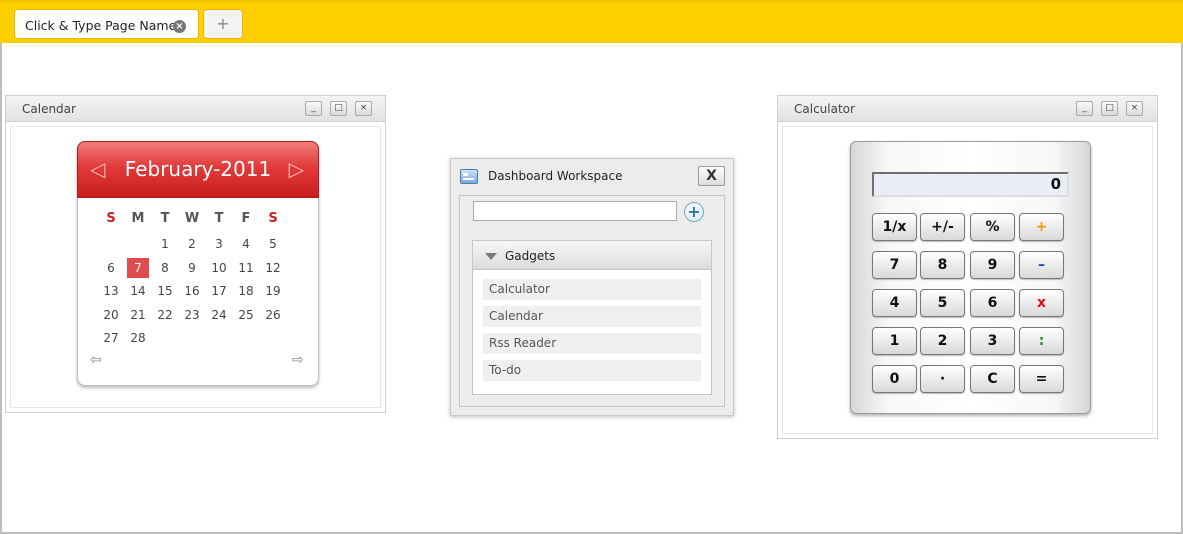 The image size is (1183, 534). Describe the element at coordinates (165, 291) in the screenshot. I see `calendar-day: 15` at that location.